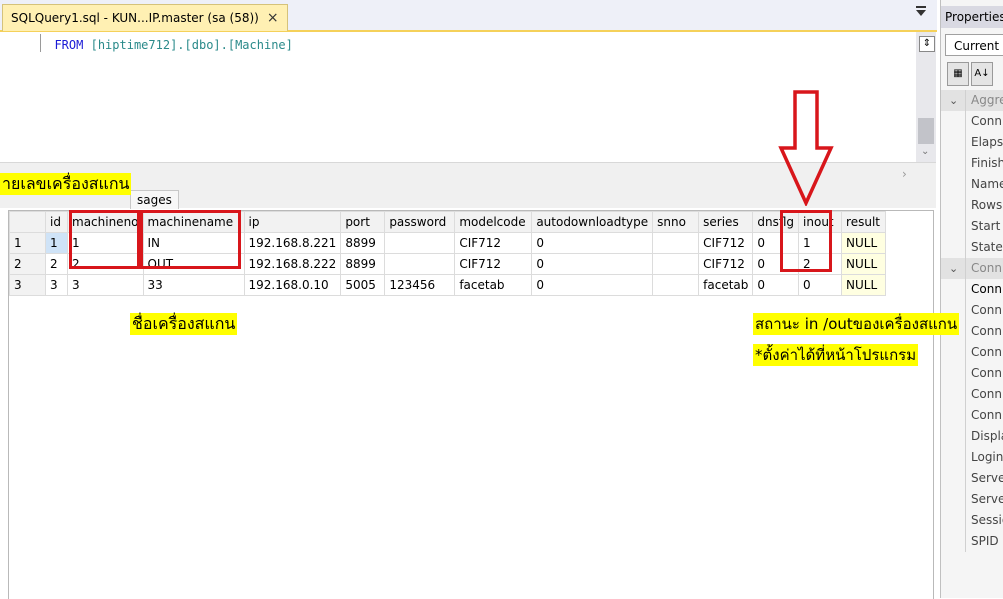 The width and height of the screenshot is (1003, 599). What do you see at coordinates (190, 239) in the screenshot?
I see `machinename-highlight-box` at bounding box center [190, 239].